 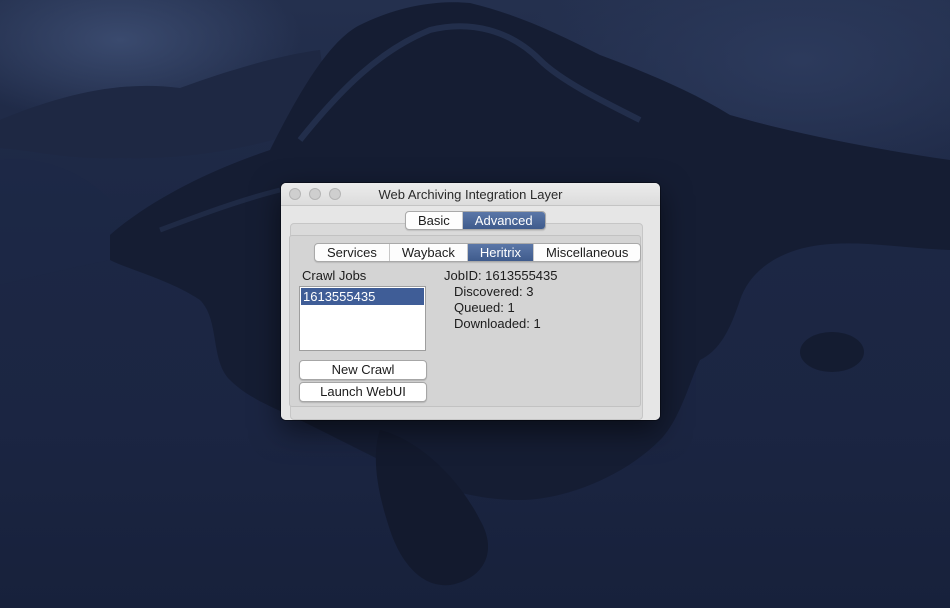 I want to click on launch-webui-button: Launch WebUI, so click(x=363, y=392).